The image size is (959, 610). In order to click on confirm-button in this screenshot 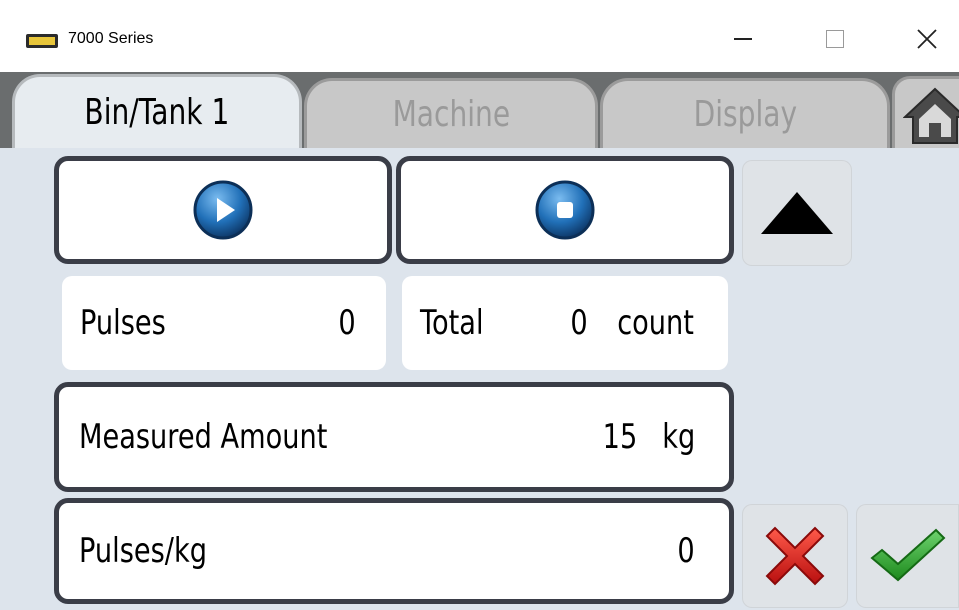, I will do `click(907, 556)`.